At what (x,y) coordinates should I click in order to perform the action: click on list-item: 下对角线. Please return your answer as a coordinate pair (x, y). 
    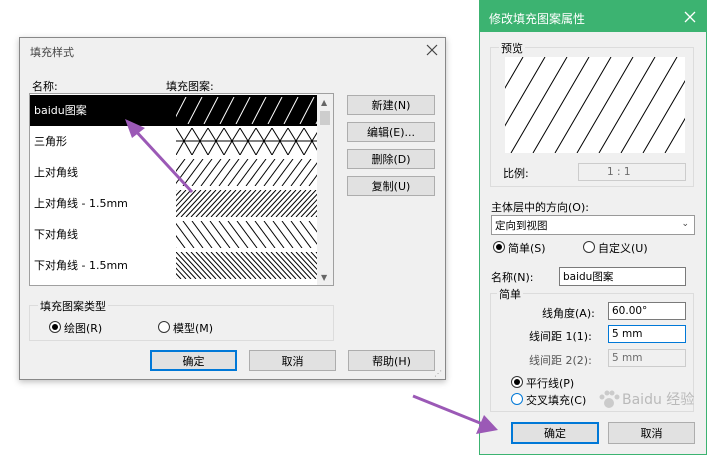
    Looking at the image, I should click on (177, 234).